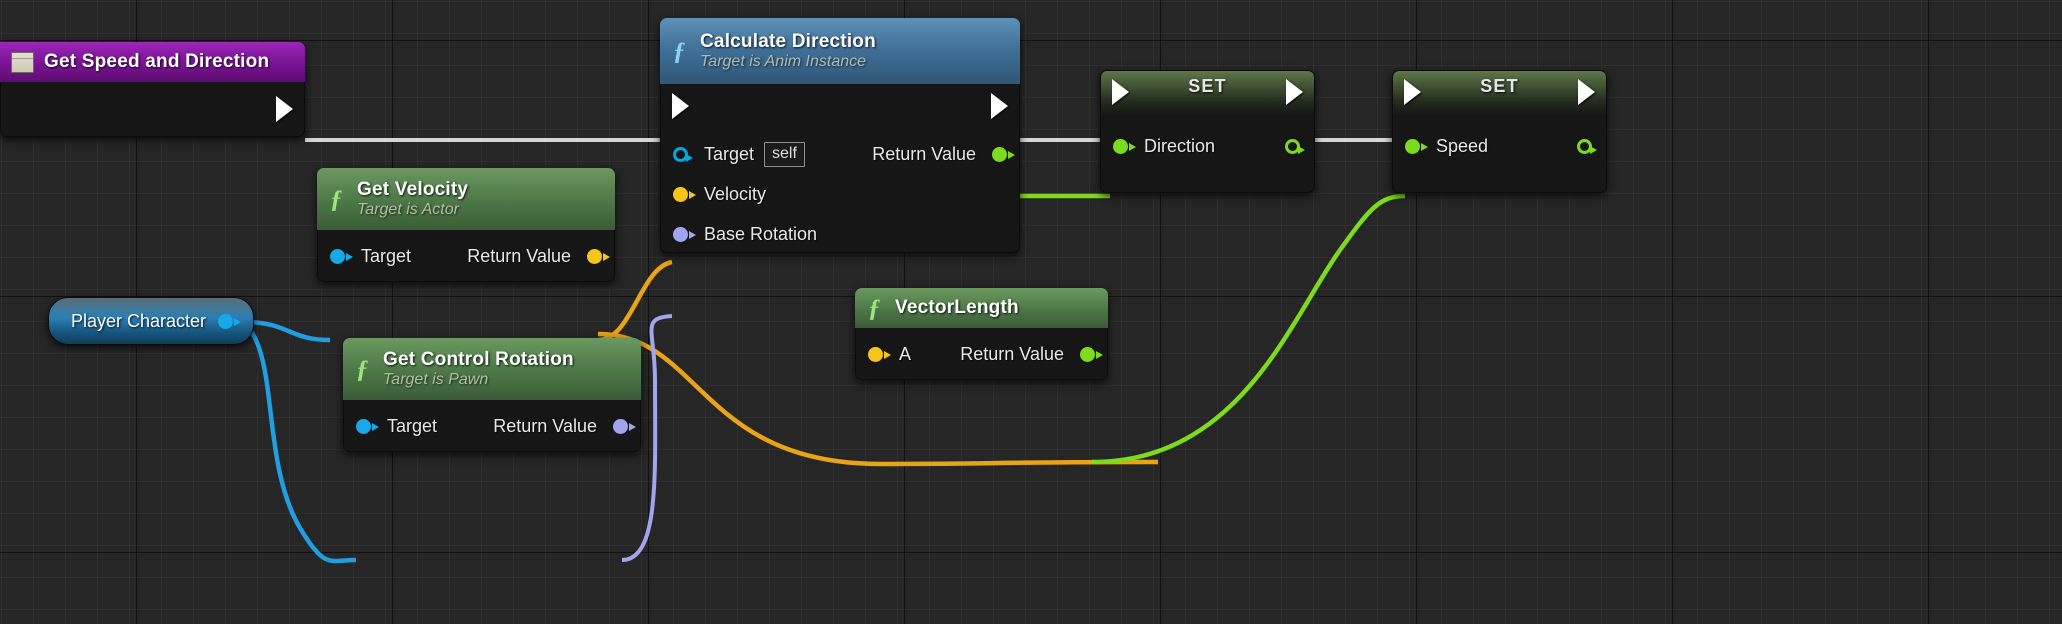  I want to click on pin-a: A, so click(889, 354).